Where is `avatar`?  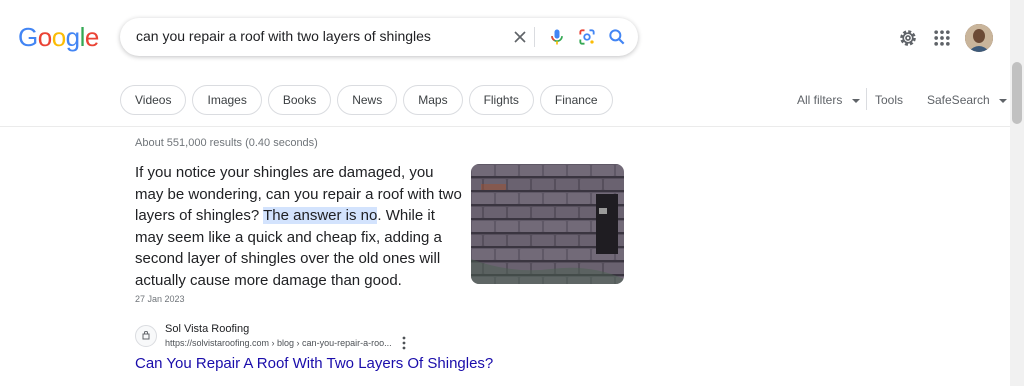 avatar is located at coordinates (979, 38).